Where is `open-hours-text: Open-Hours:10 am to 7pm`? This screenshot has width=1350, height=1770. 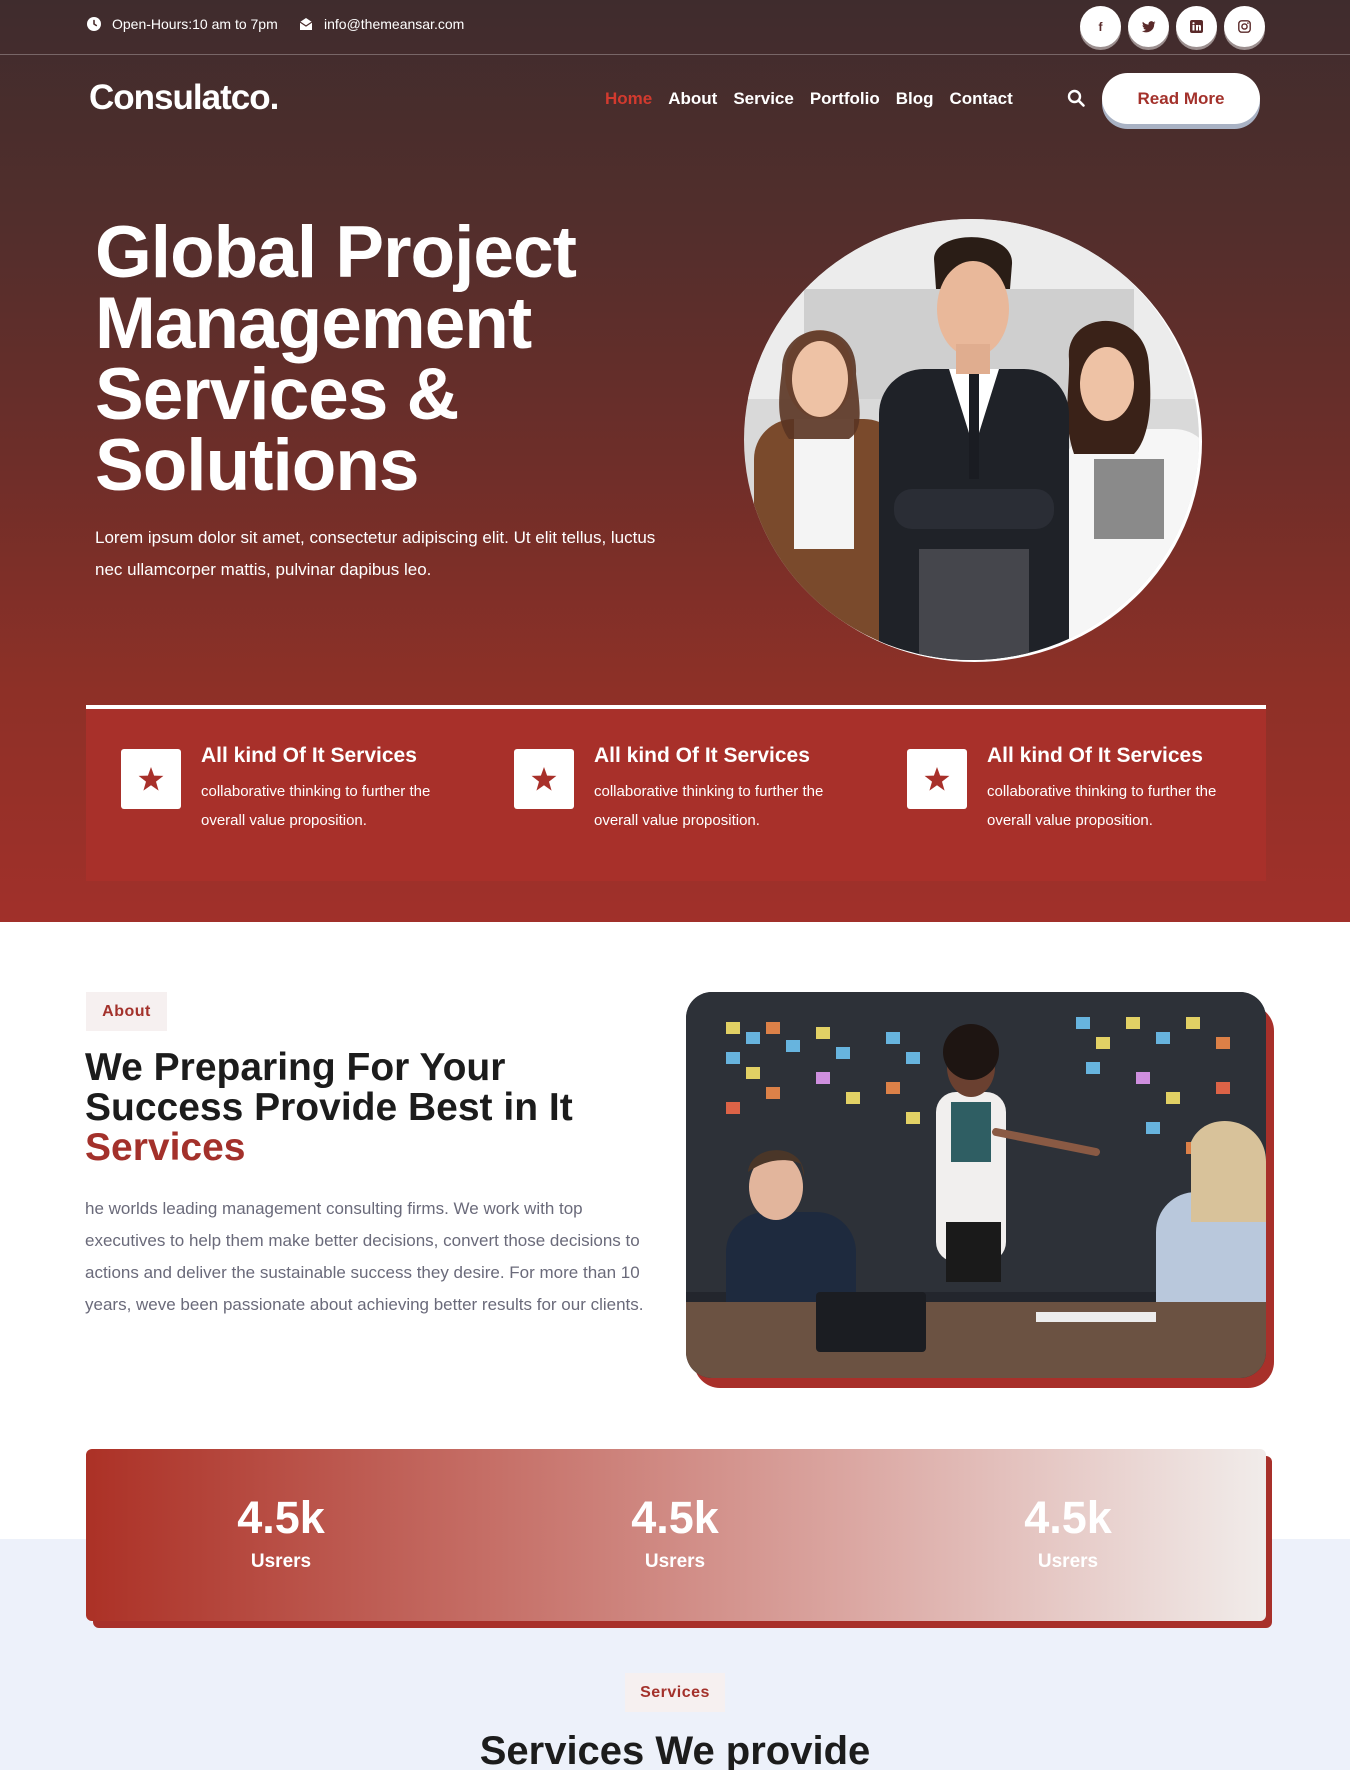 open-hours-text: Open-Hours:10 am to 7pm is located at coordinates (195, 24).